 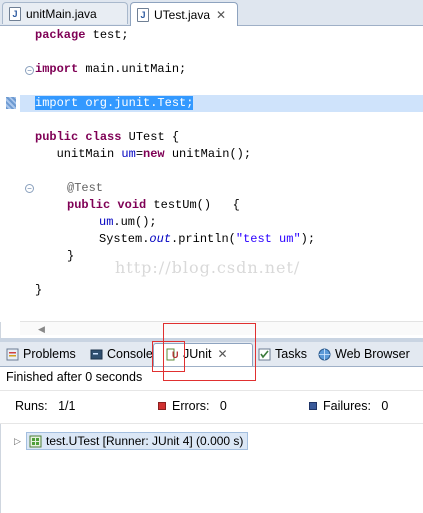 I want to click on code-line: um.um();, so click(x=128, y=222).